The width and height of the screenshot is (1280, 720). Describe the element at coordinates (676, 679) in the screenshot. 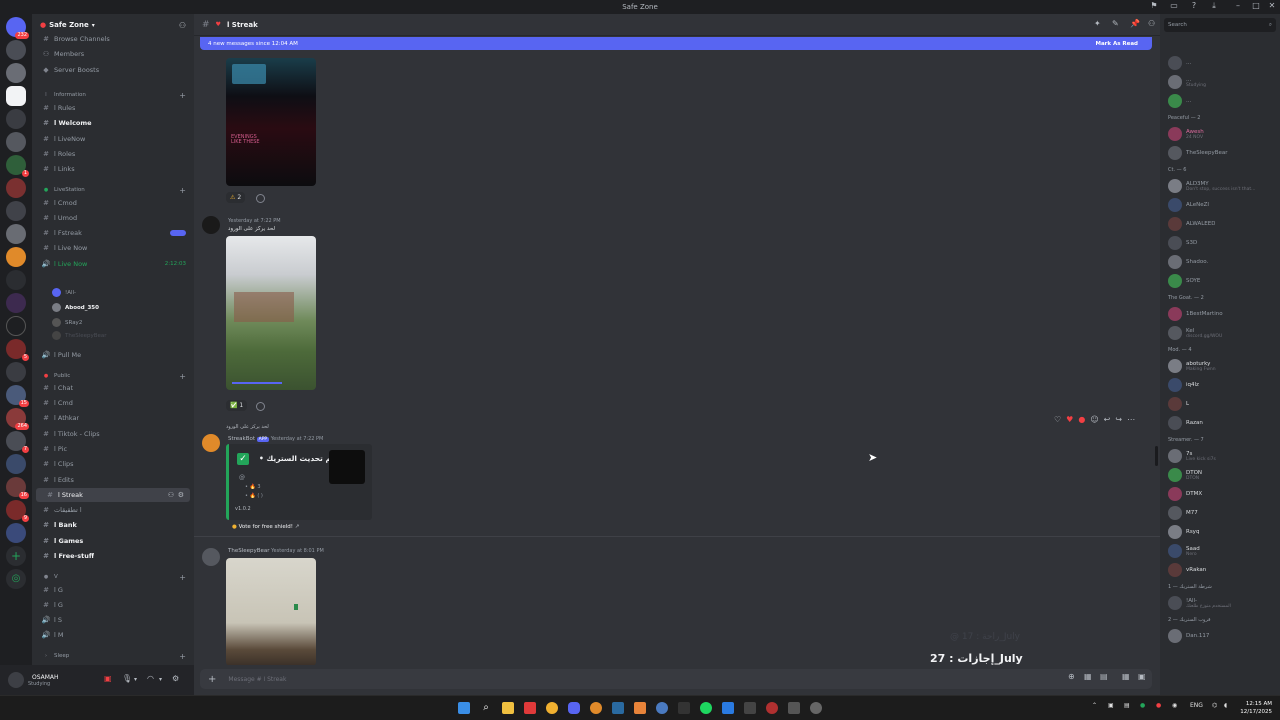

I see `message-input: + Message # ا Streak ⊕ ▦ ▤ ▦ ▣` at that location.